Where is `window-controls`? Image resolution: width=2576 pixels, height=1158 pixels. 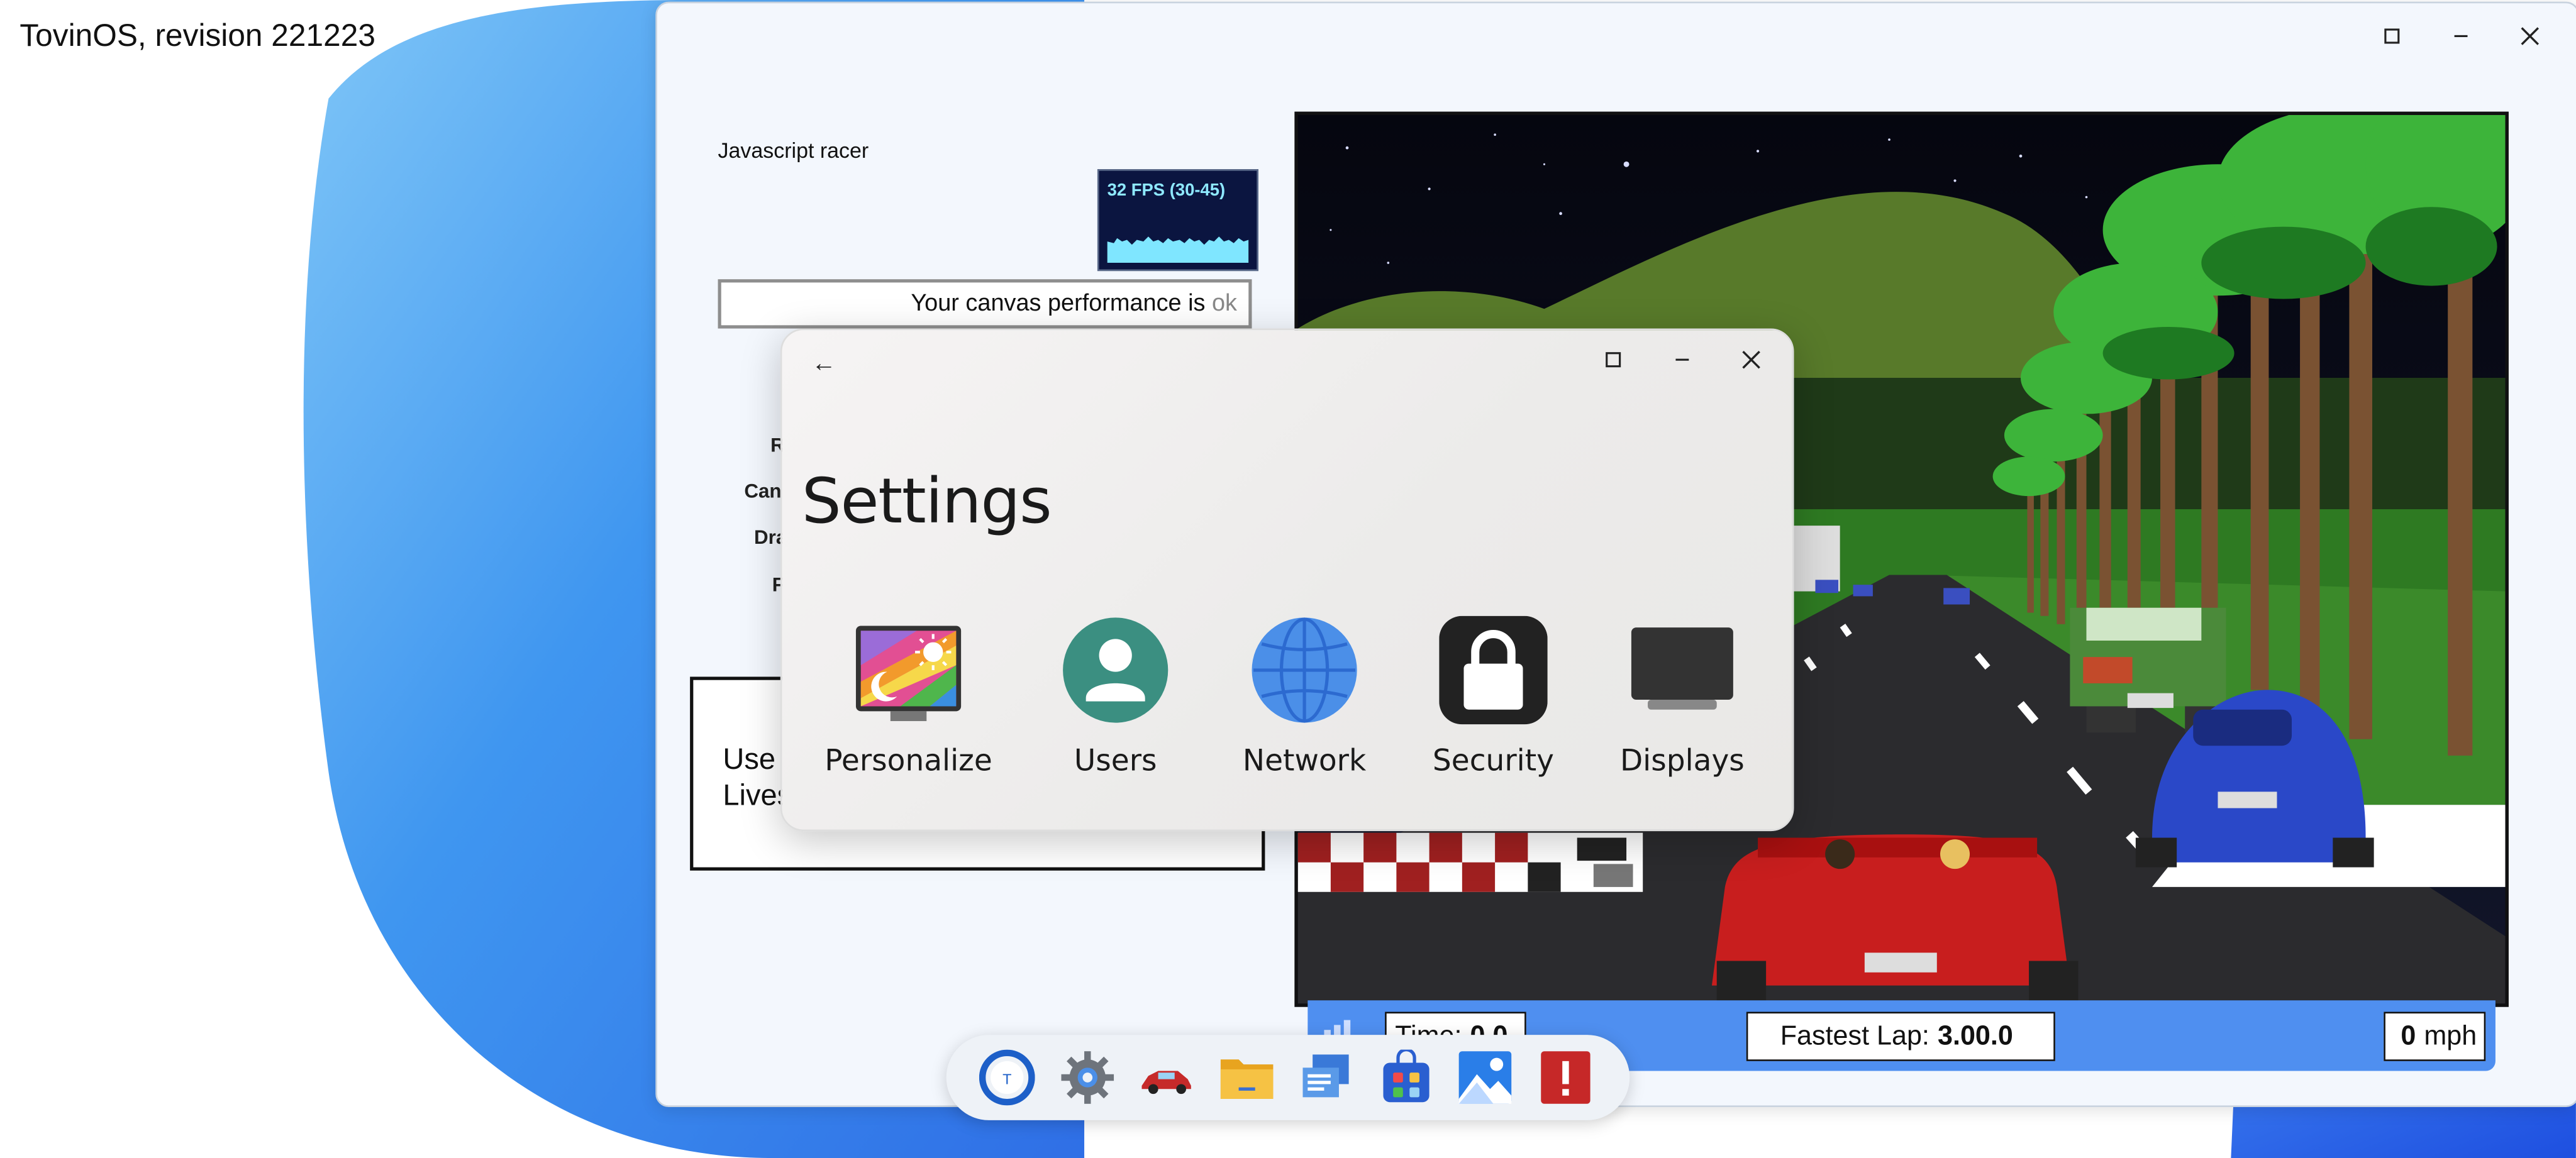
window-controls is located at coordinates (2461, 35).